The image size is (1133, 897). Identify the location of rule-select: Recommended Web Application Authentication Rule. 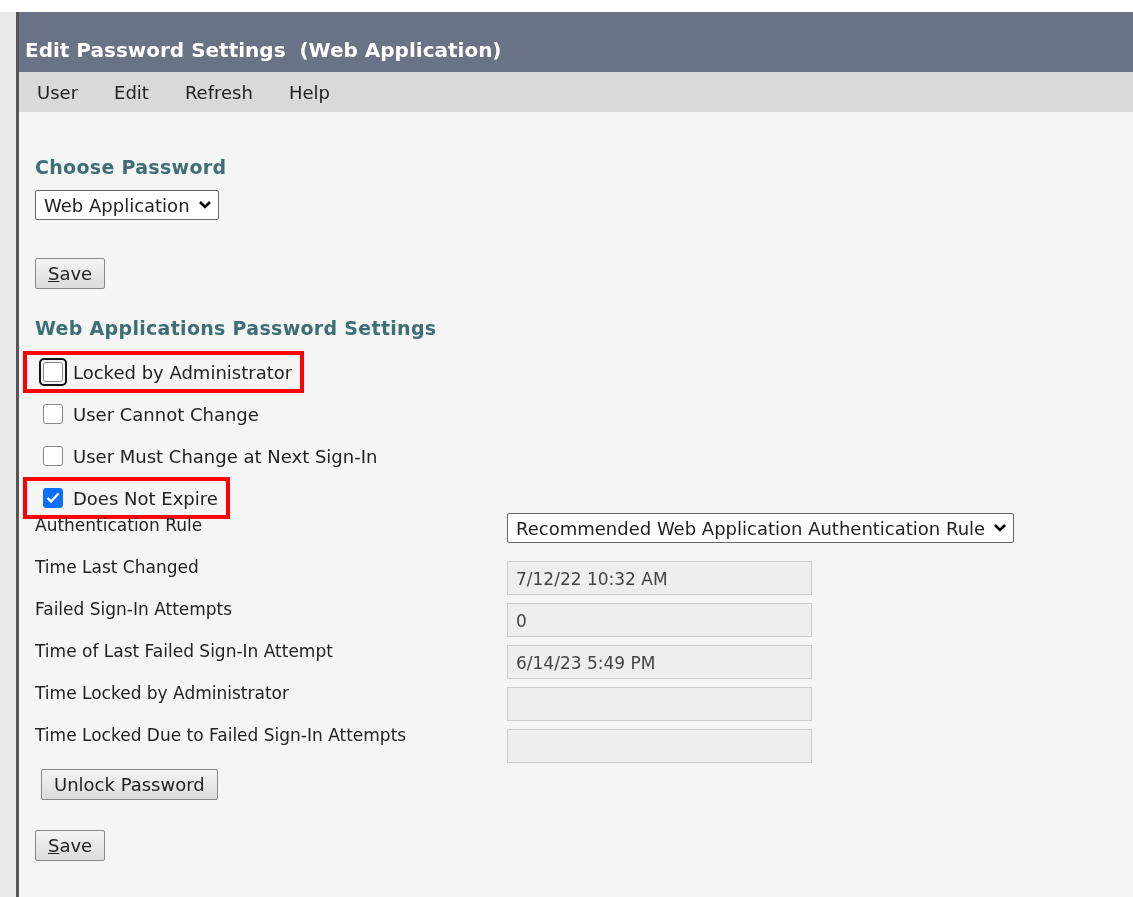
(761, 528).